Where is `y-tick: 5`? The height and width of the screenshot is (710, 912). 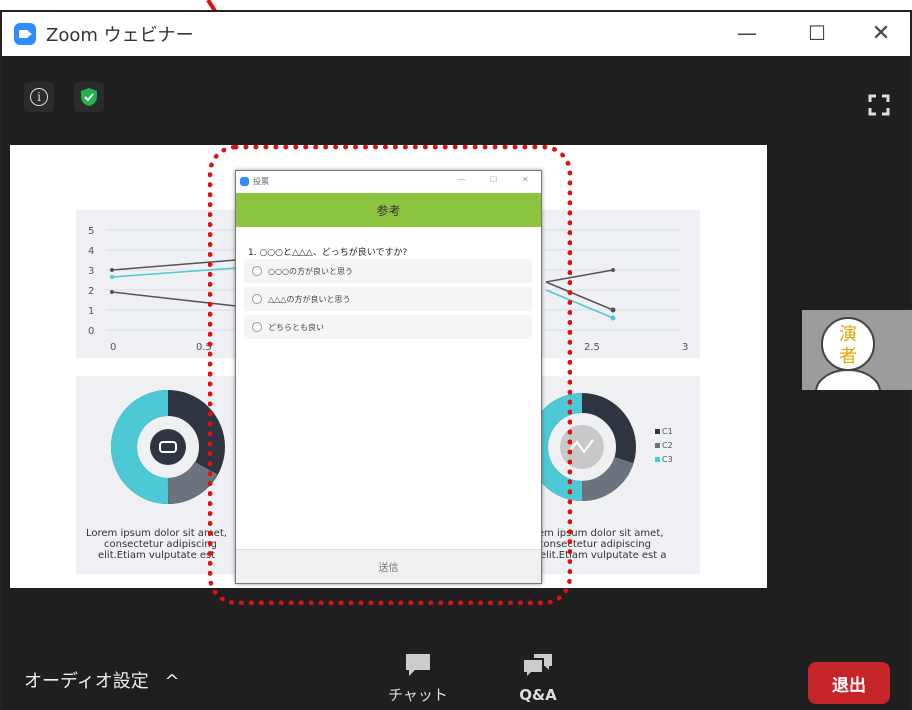 y-tick: 5 is located at coordinates (91, 231).